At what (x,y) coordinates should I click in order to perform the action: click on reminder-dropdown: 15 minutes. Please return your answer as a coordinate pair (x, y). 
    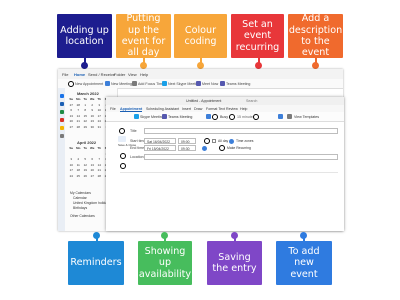
    Looking at the image, I should click on (246, 117).